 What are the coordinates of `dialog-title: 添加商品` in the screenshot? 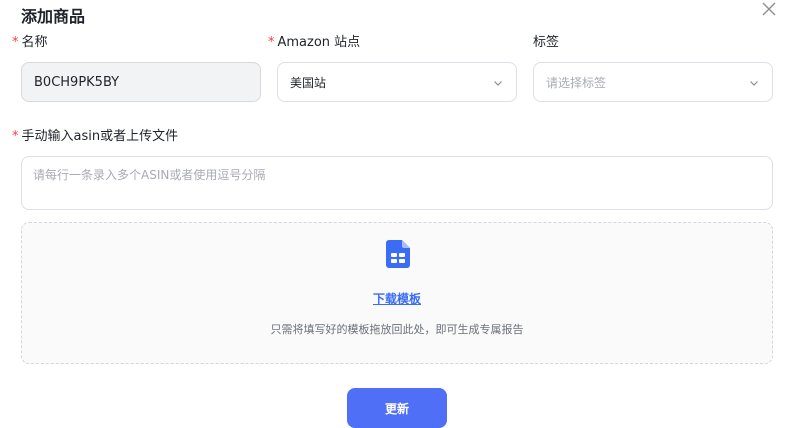 It's located at (53, 16).